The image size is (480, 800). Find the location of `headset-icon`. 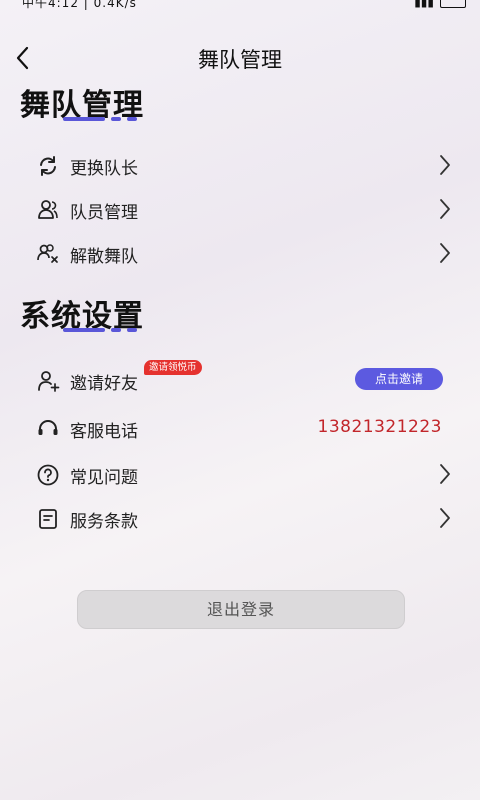

headset-icon is located at coordinates (48, 427).